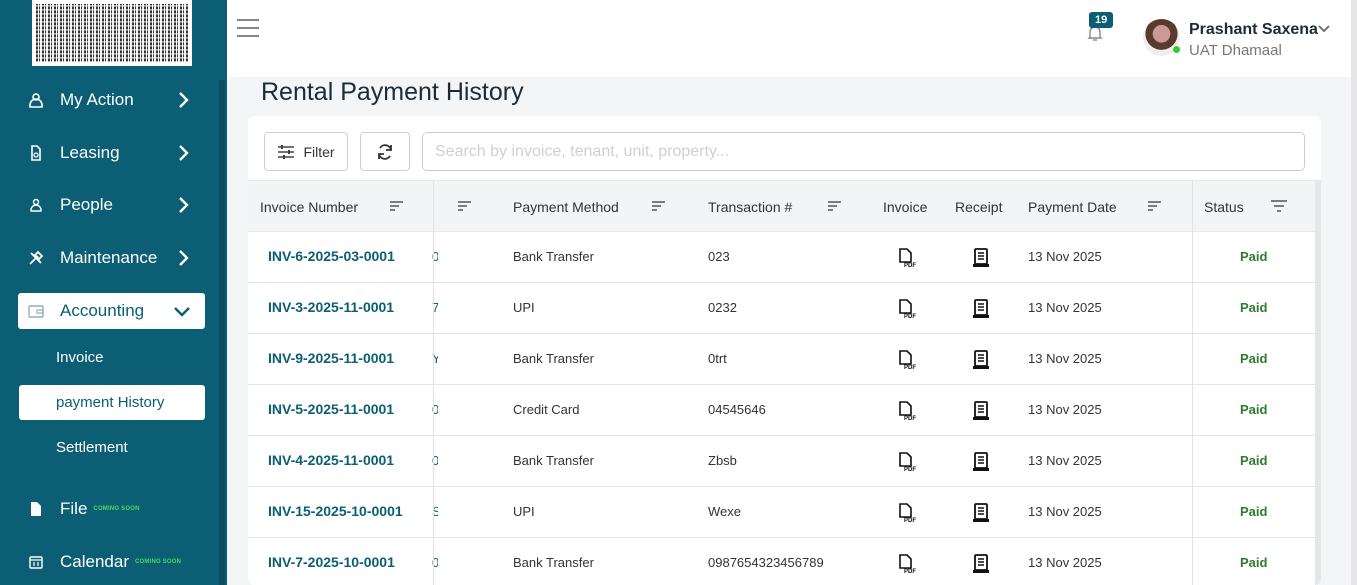 Image resolution: width=1357 pixels, height=585 pixels. What do you see at coordinates (36, 311) in the screenshot?
I see `wallet-icon` at bounding box center [36, 311].